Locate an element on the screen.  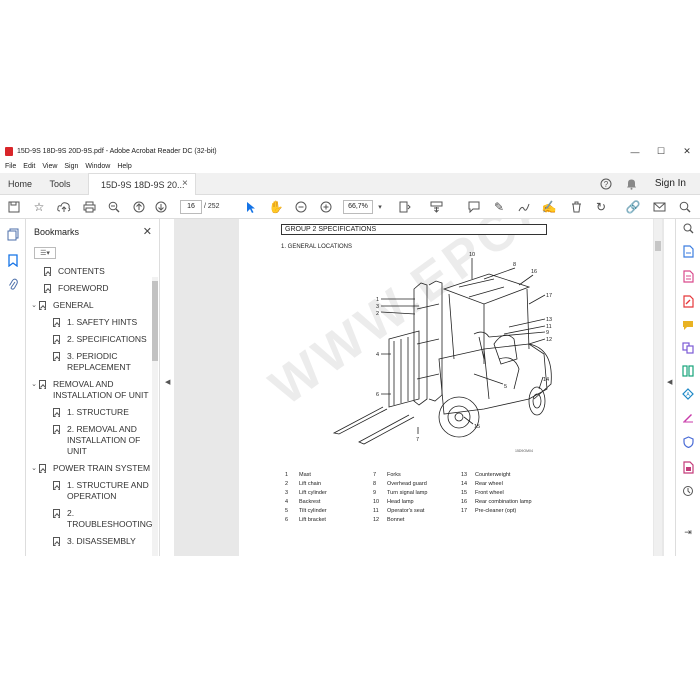
zoom-out-icon is located at coordinates (301, 207).